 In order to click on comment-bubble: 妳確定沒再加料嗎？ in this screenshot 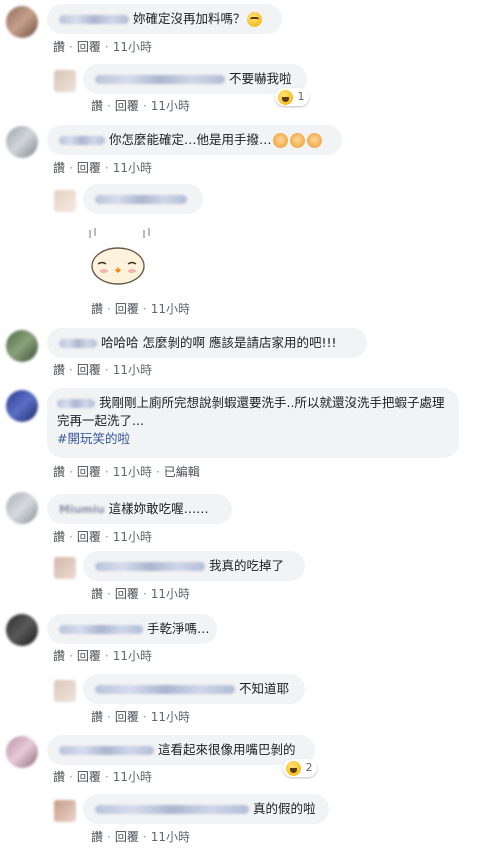, I will do `click(164, 19)`.